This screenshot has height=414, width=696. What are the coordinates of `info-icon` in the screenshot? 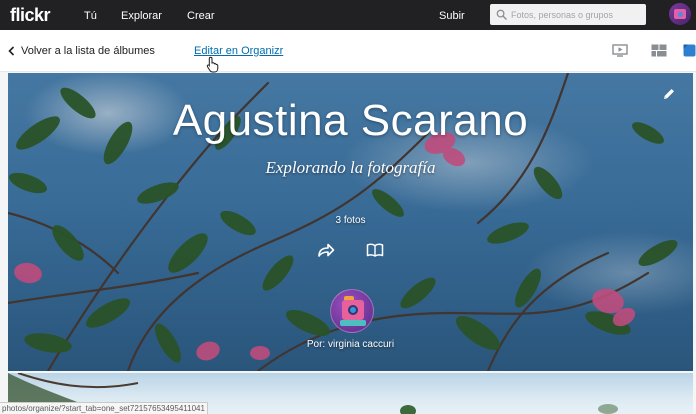 It's located at (689, 50).